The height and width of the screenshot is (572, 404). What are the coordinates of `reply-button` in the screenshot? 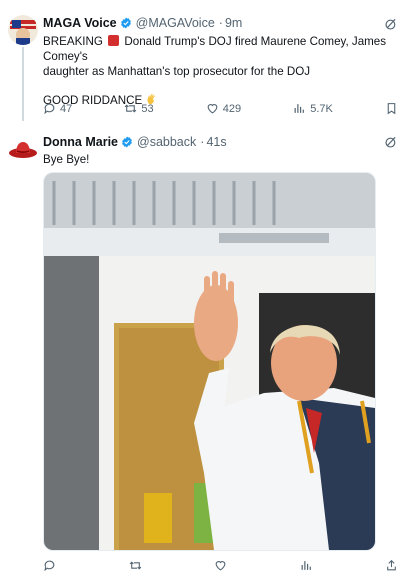 It's located at (49, 565).